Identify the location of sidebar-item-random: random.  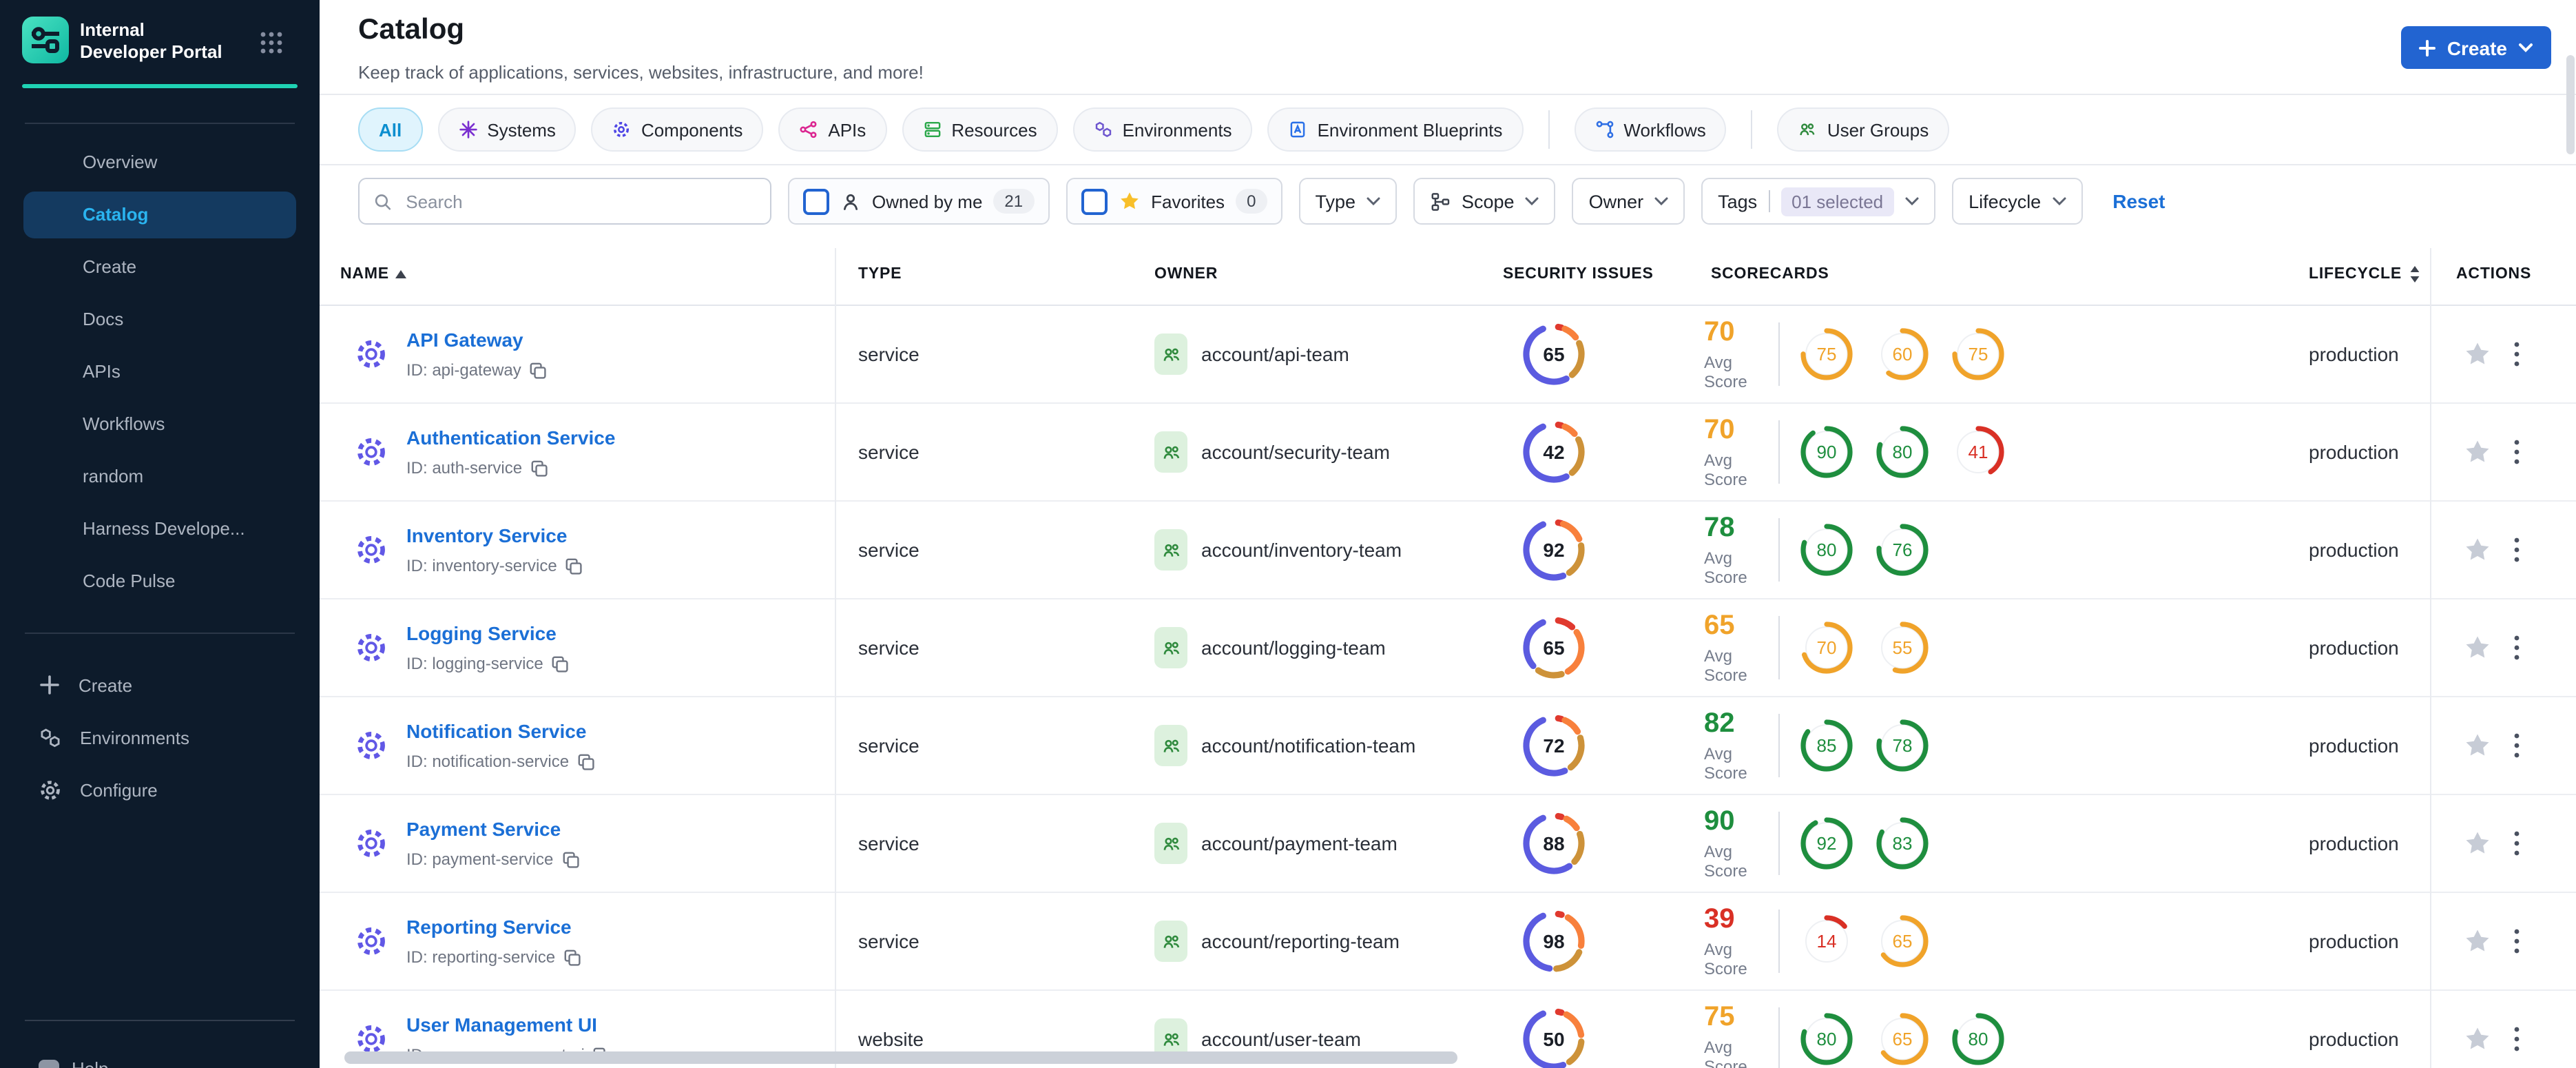
(159, 477).